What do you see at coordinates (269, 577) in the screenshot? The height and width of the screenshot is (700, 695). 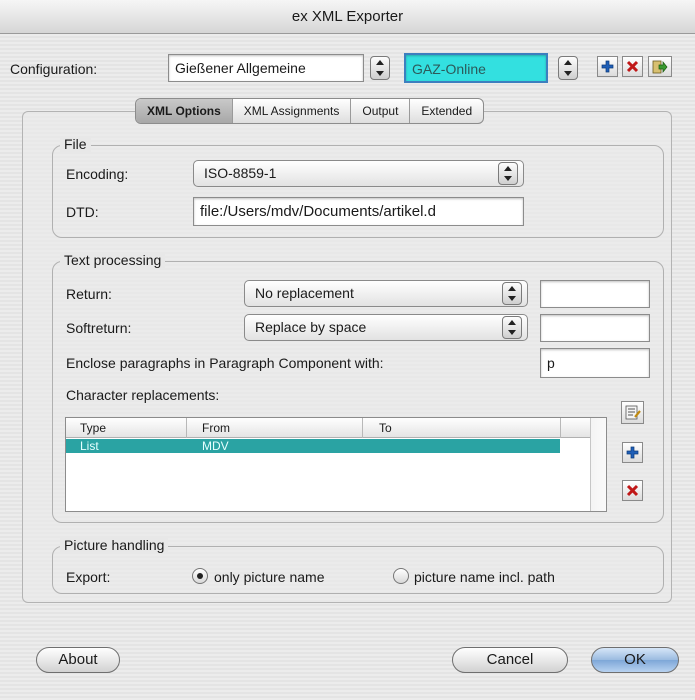 I see `only-picture-name-label: only picture name` at bounding box center [269, 577].